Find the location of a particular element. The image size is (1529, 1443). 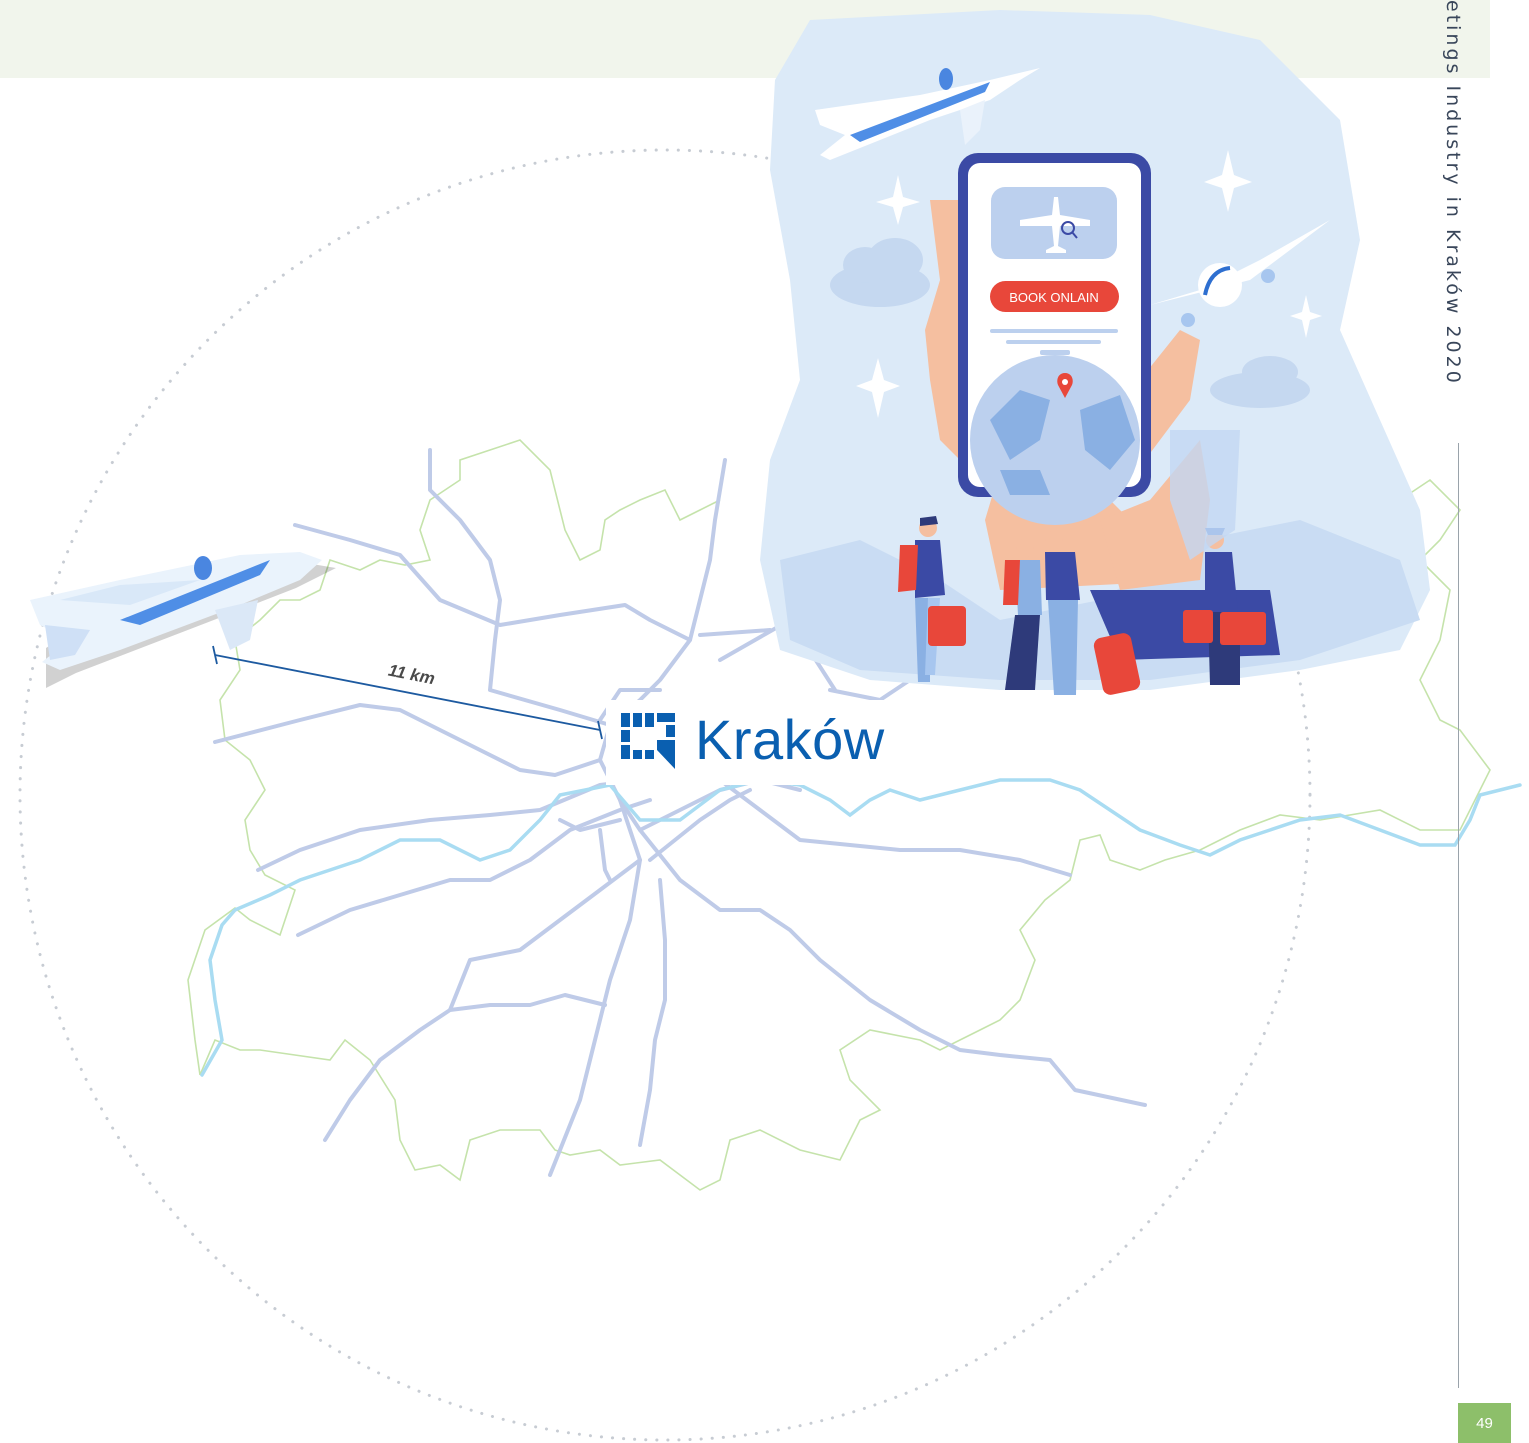

airplane-icon is located at coordinates (183, 620).